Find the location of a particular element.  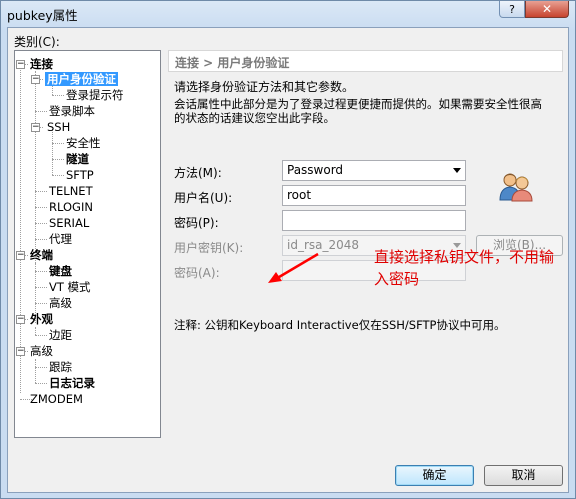

collapse-toggle-connection: − is located at coordinates (20, 64).